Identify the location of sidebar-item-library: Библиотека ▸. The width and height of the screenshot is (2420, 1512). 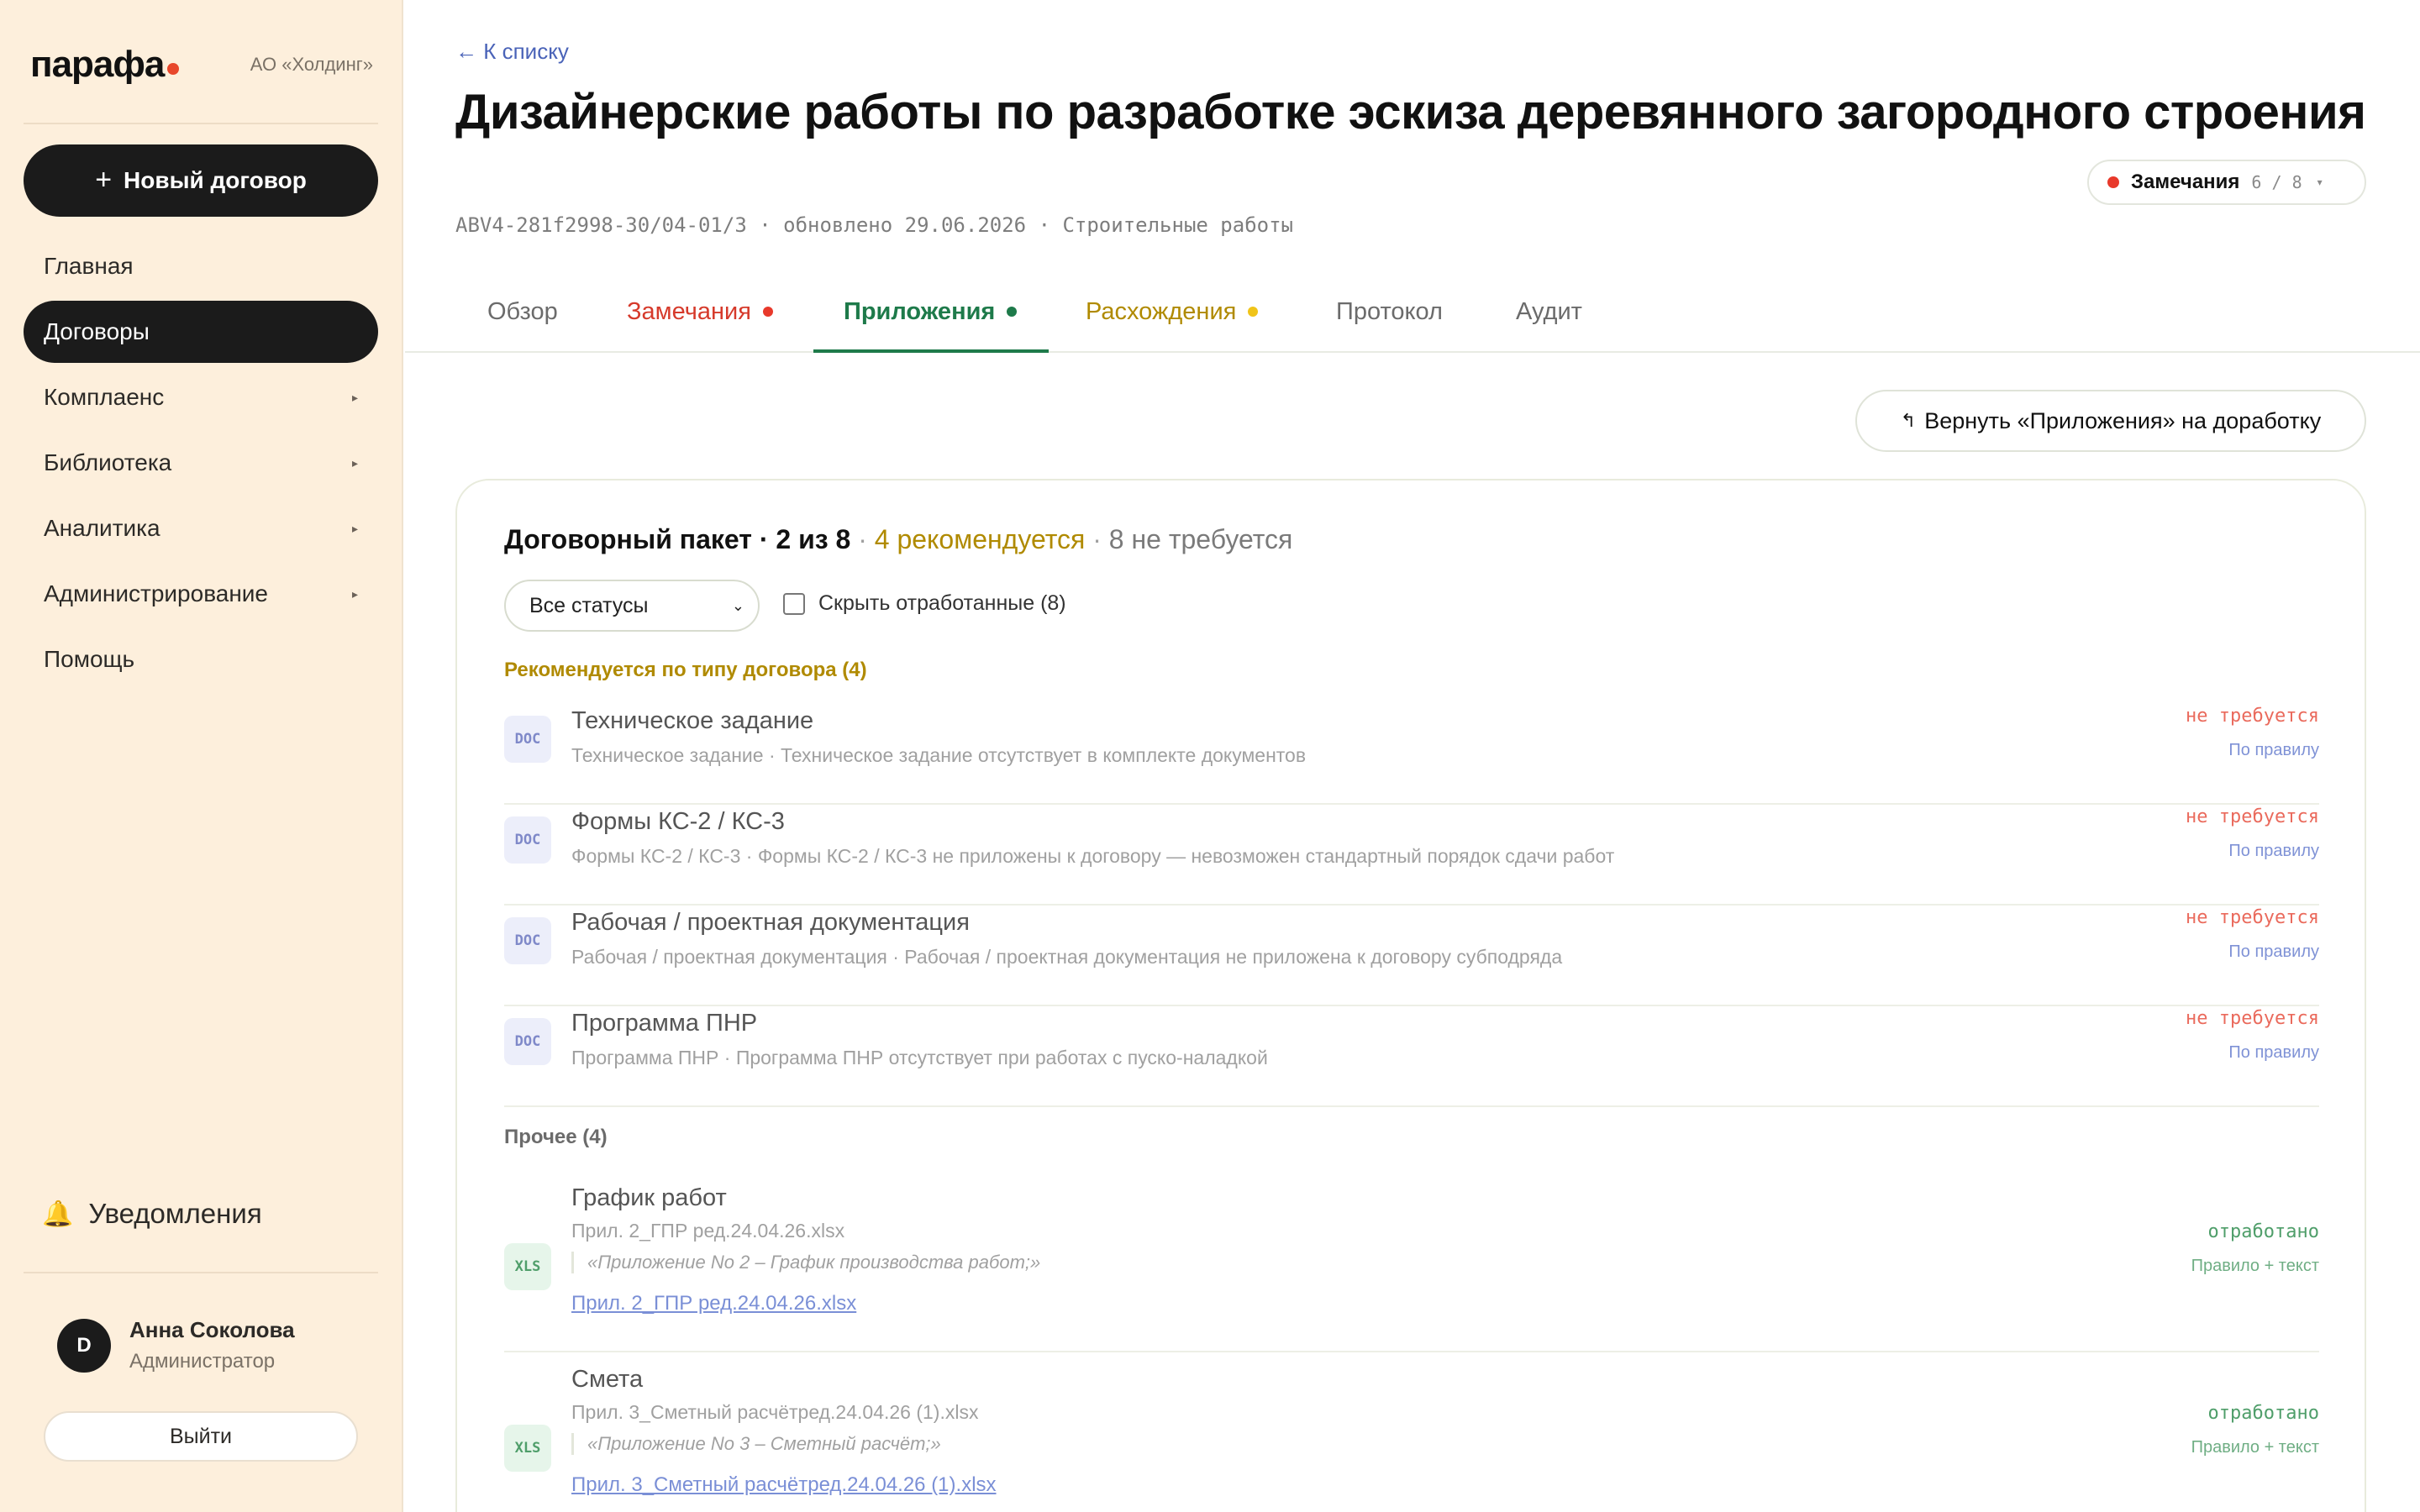
(201, 463).